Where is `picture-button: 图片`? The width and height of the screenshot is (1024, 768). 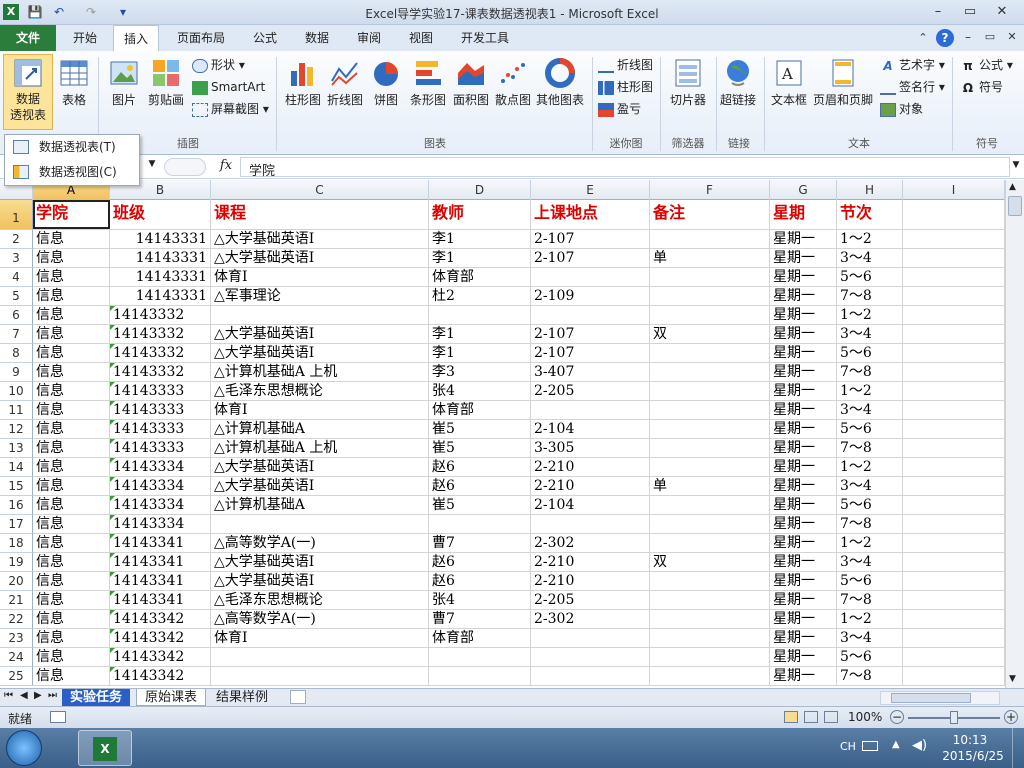 picture-button: 图片 is located at coordinates (124, 93).